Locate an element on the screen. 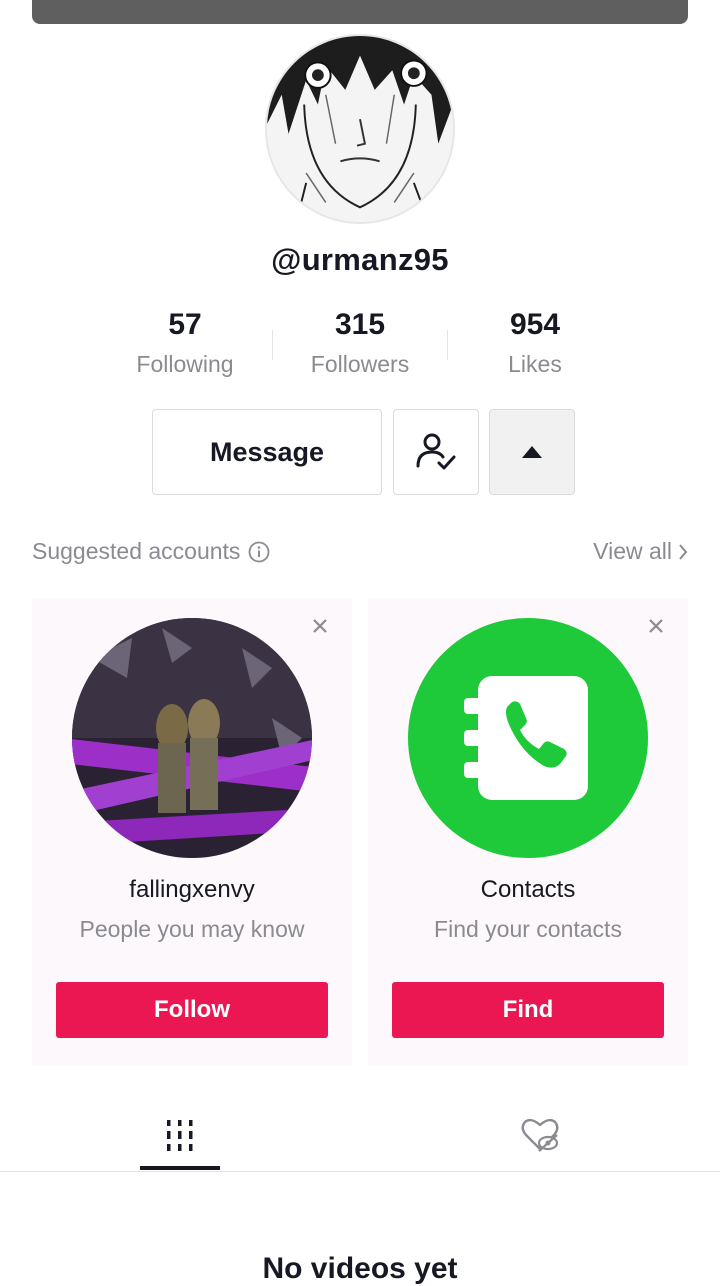  stat-followers-value: 315 is located at coordinates (360, 324).